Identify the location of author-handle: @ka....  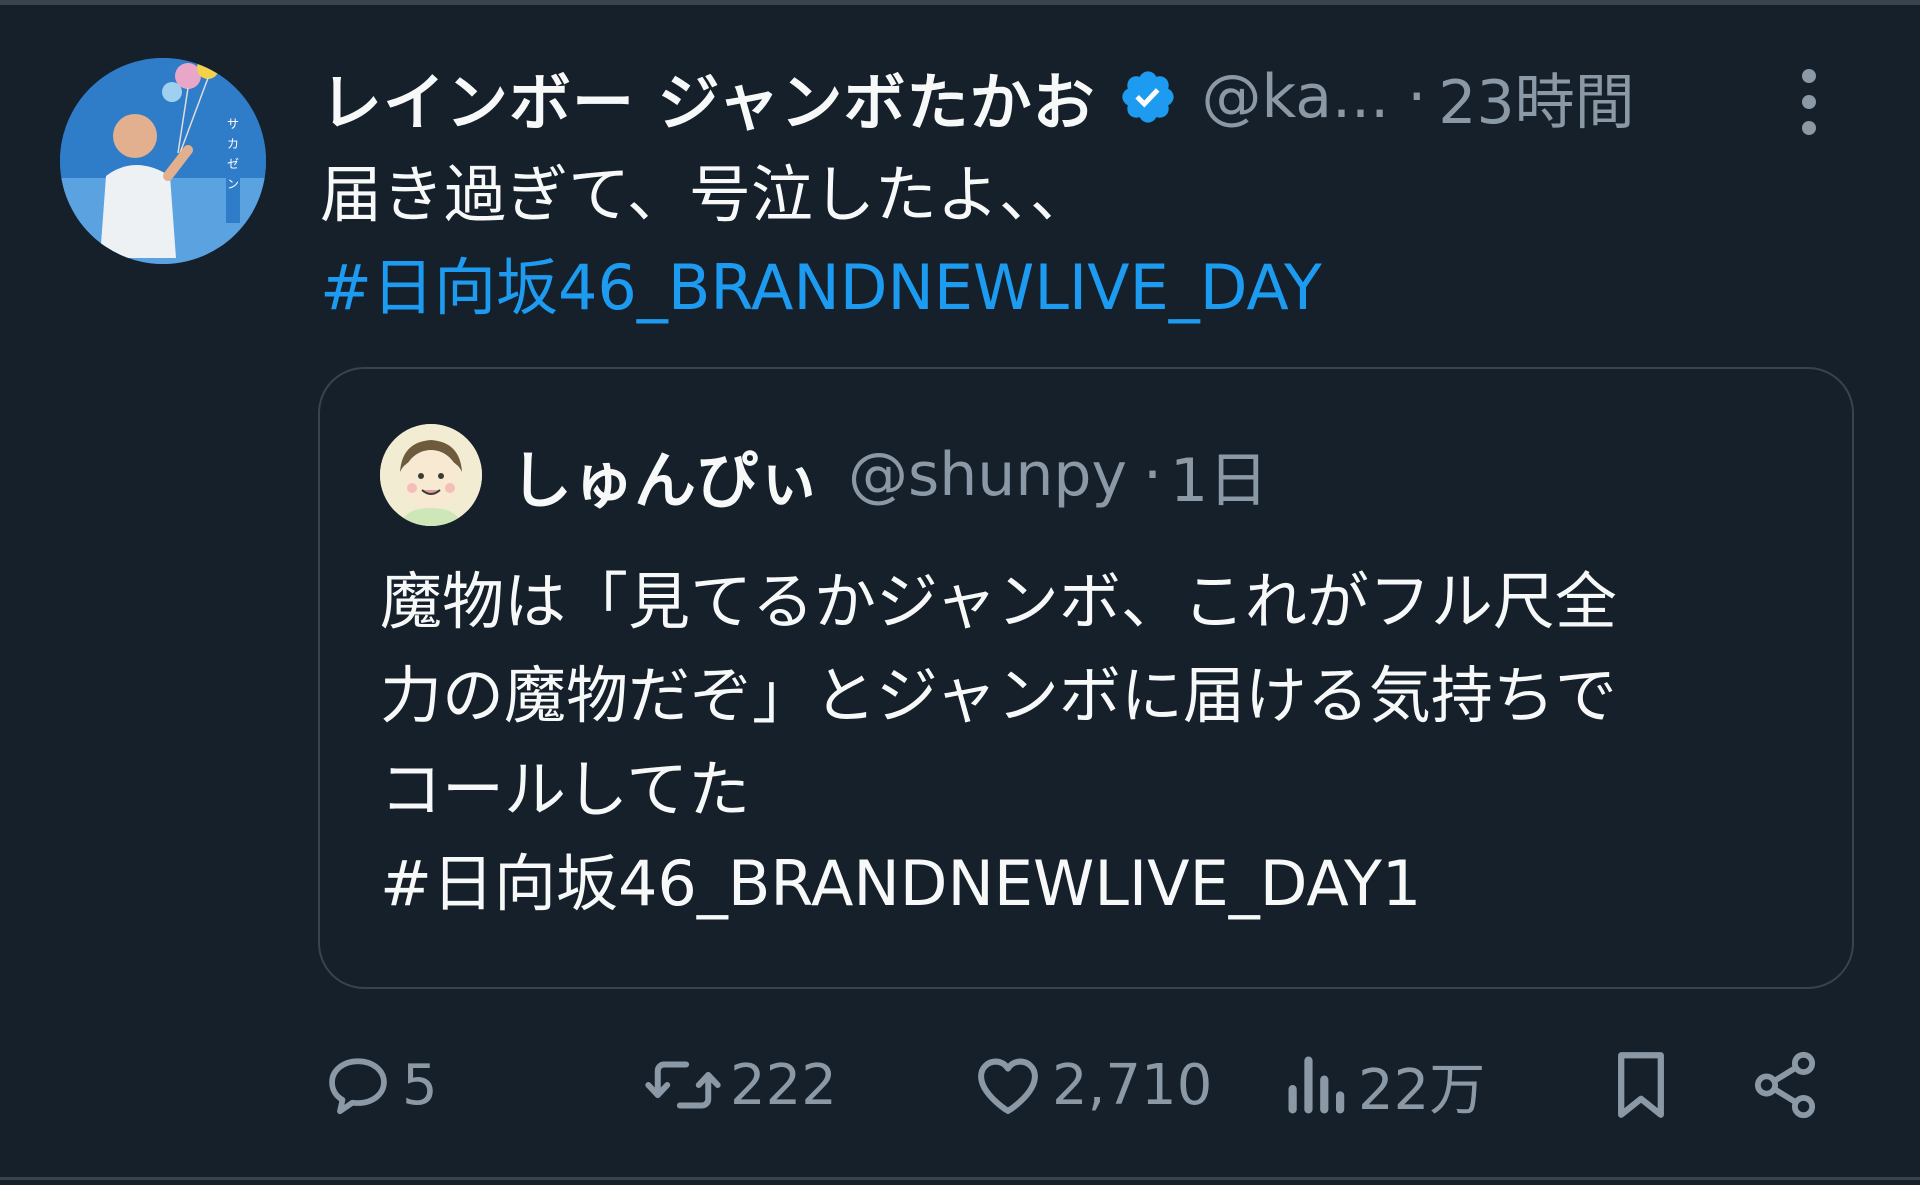
(1296, 97).